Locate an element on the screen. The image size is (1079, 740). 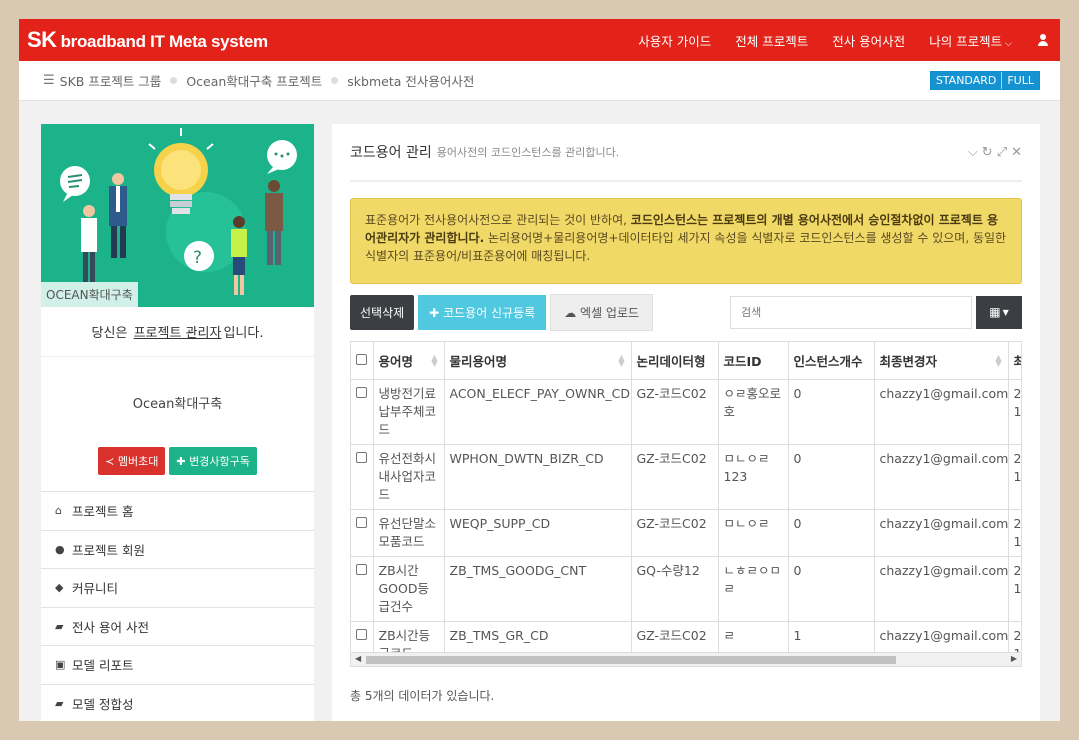
col-instance-count: 인스턴스개수 is located at coordinates (831, 361).